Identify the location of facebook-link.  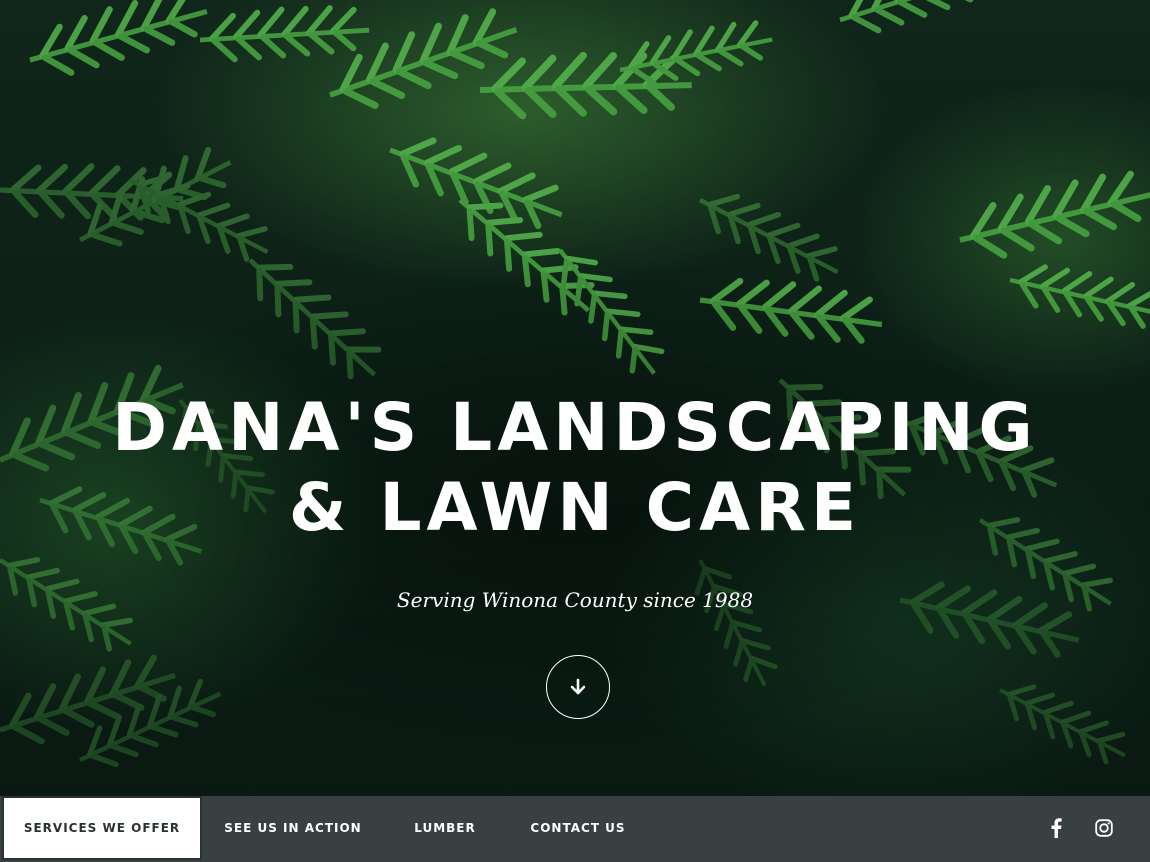
(1056, 828).